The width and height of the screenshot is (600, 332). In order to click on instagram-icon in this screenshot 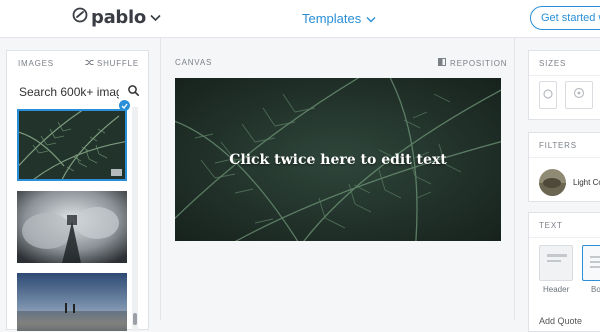, I will do `click(579, 95)`.